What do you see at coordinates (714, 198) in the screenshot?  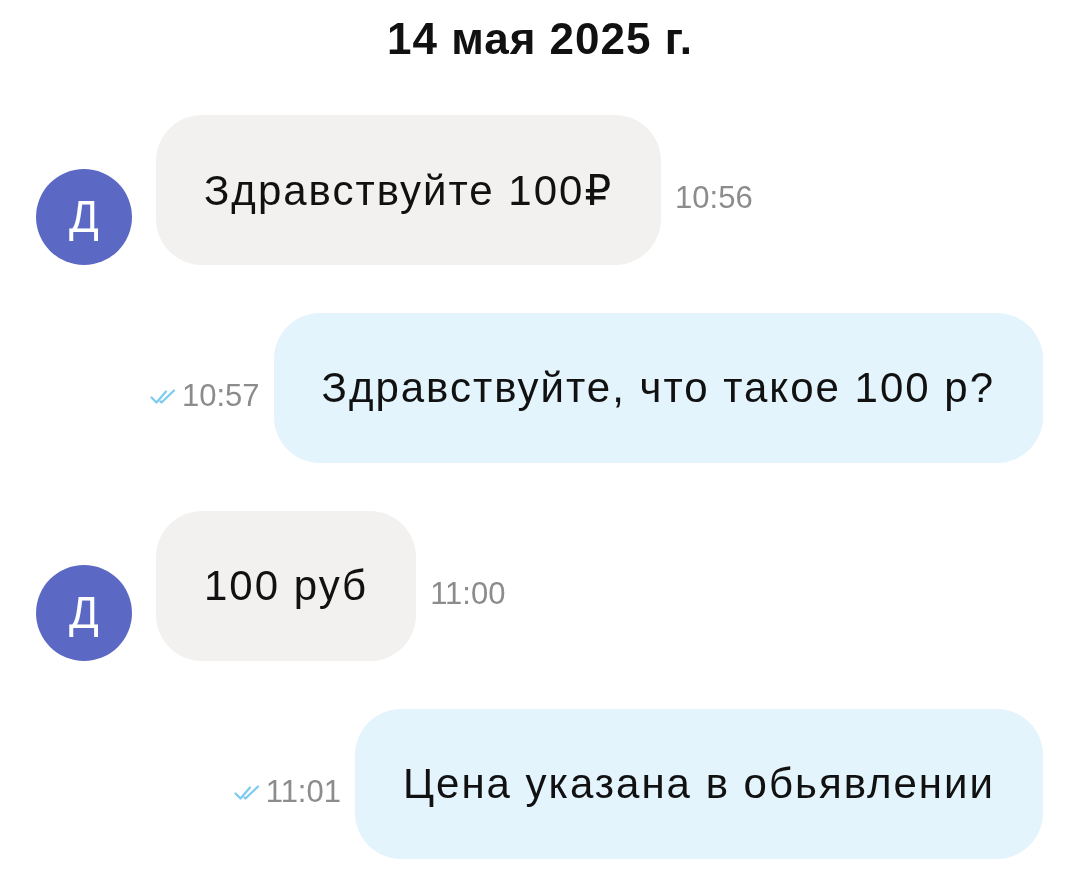 I see `message-time: 10:56` at bounding box center [714, 198].